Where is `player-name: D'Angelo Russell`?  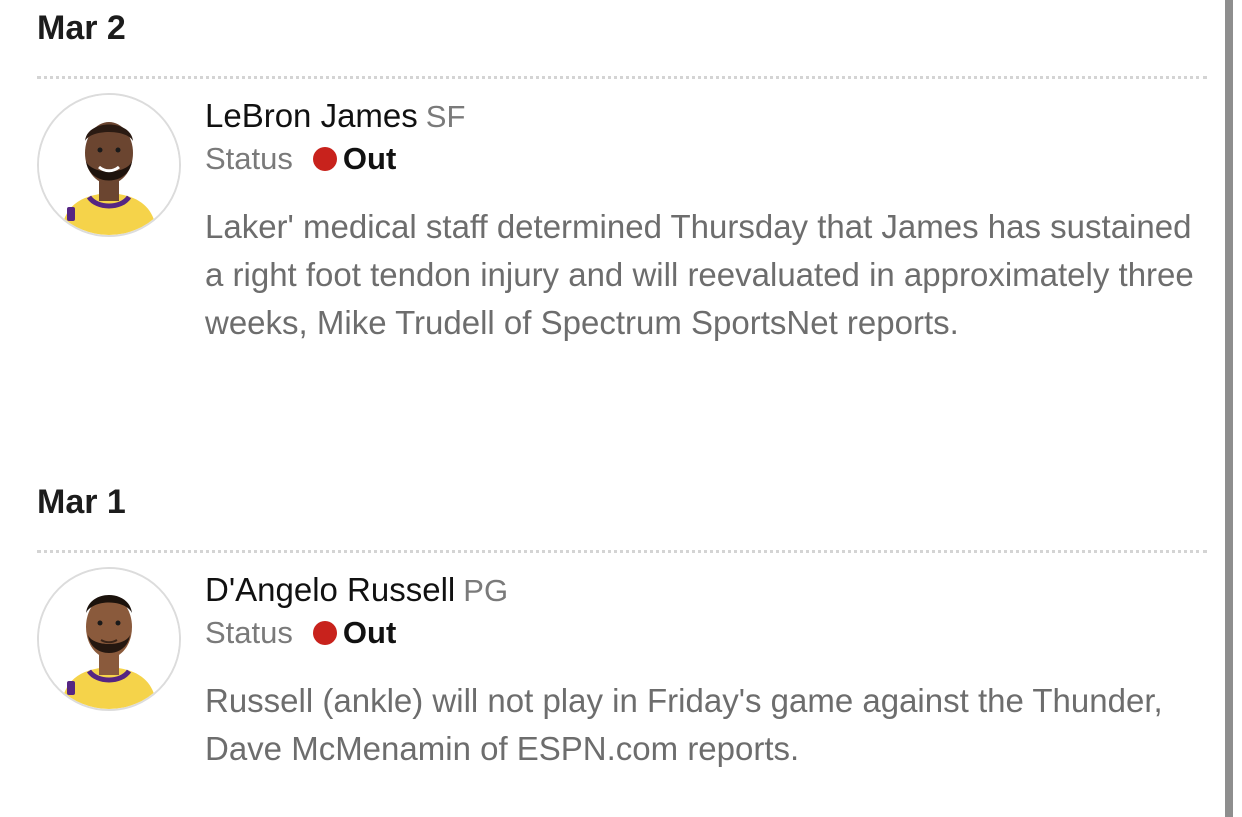
player-name: D'Angelo Russell is located at coordinates (330, 589).